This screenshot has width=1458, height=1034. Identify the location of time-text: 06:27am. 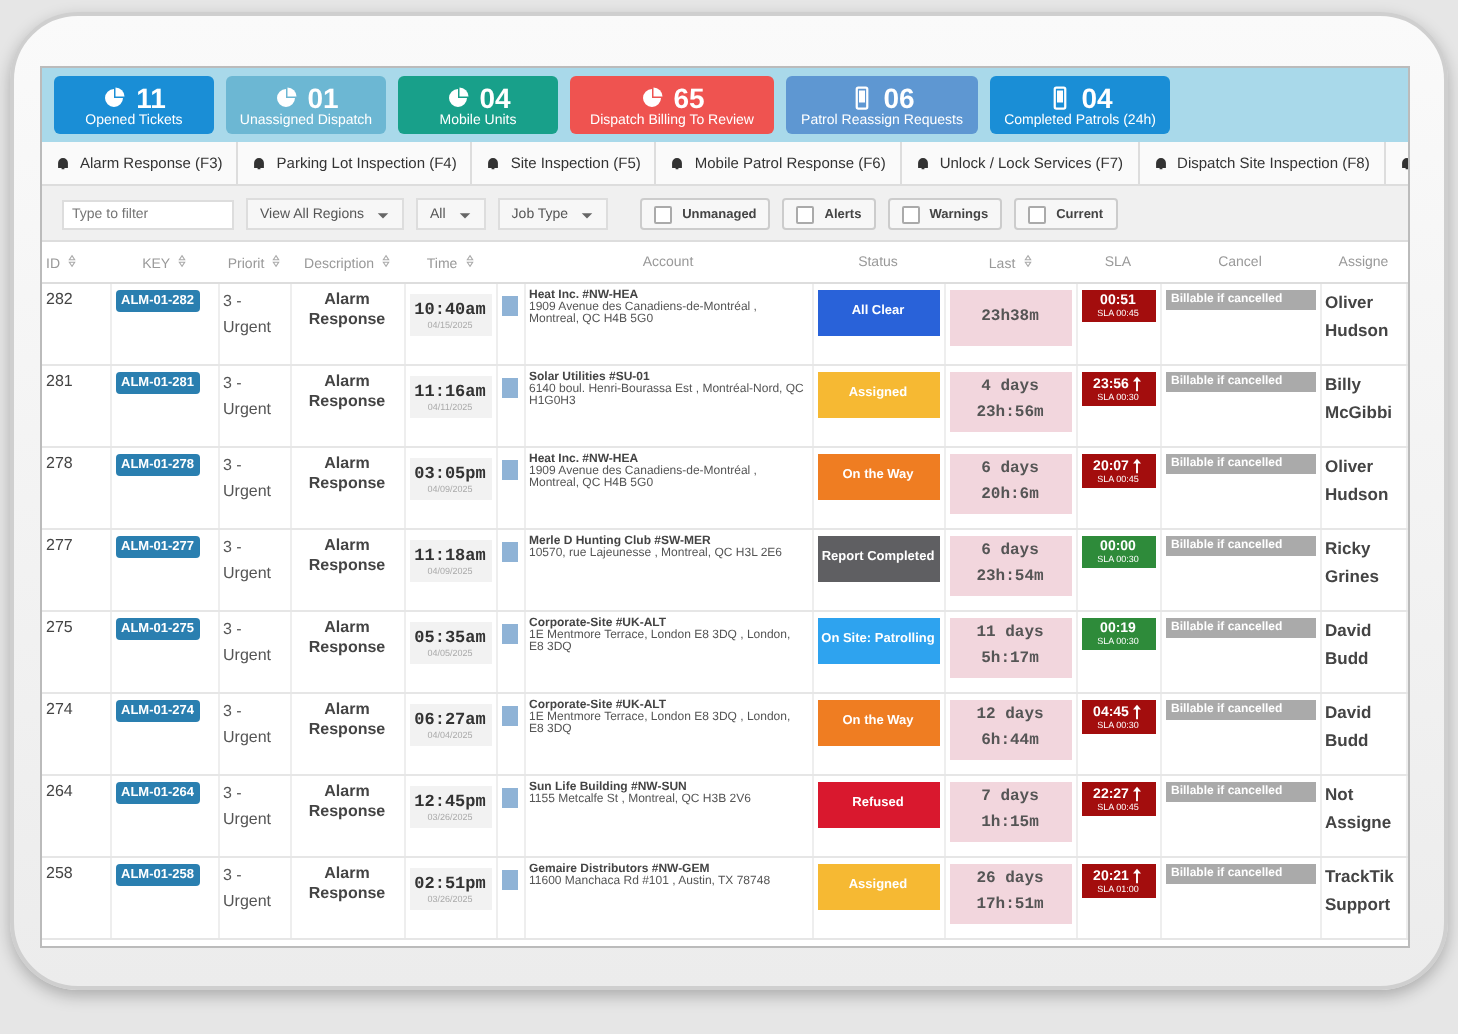
(450, 720).